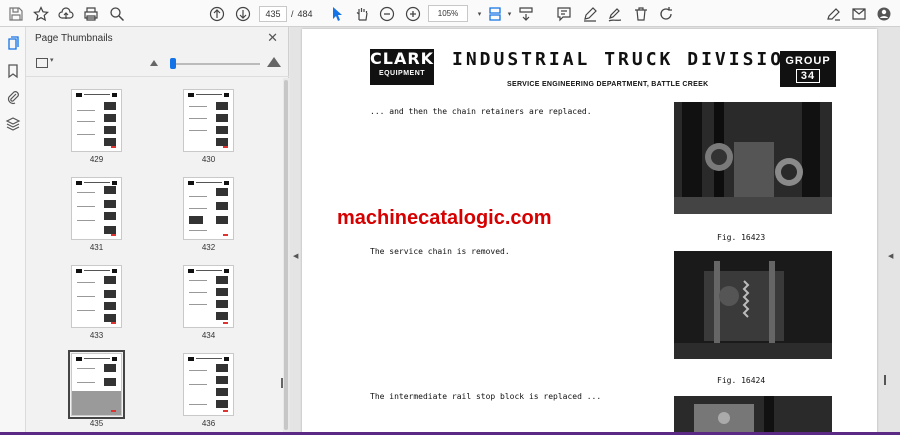  I want to click on total-pages: 484, so click(305, 13).